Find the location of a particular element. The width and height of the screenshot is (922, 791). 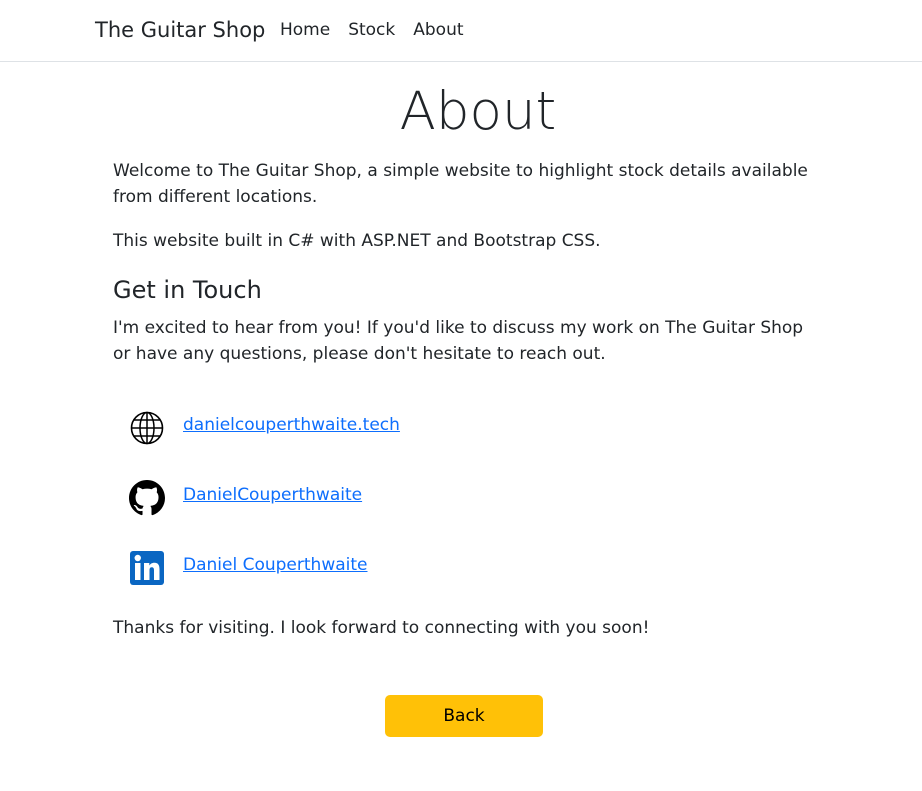

contact-item-linkedin: Daniel Couperthwaite is located at coordinates (476, 568).